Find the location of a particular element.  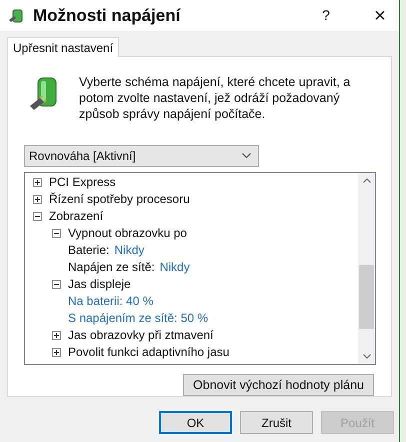

description-text: Vyberte schéma napájení, které chcete upravit, a potom zvolte nastavení, jež odráží požadovaný způsob správy napájení počítače. is located at coordinates (215, 98).